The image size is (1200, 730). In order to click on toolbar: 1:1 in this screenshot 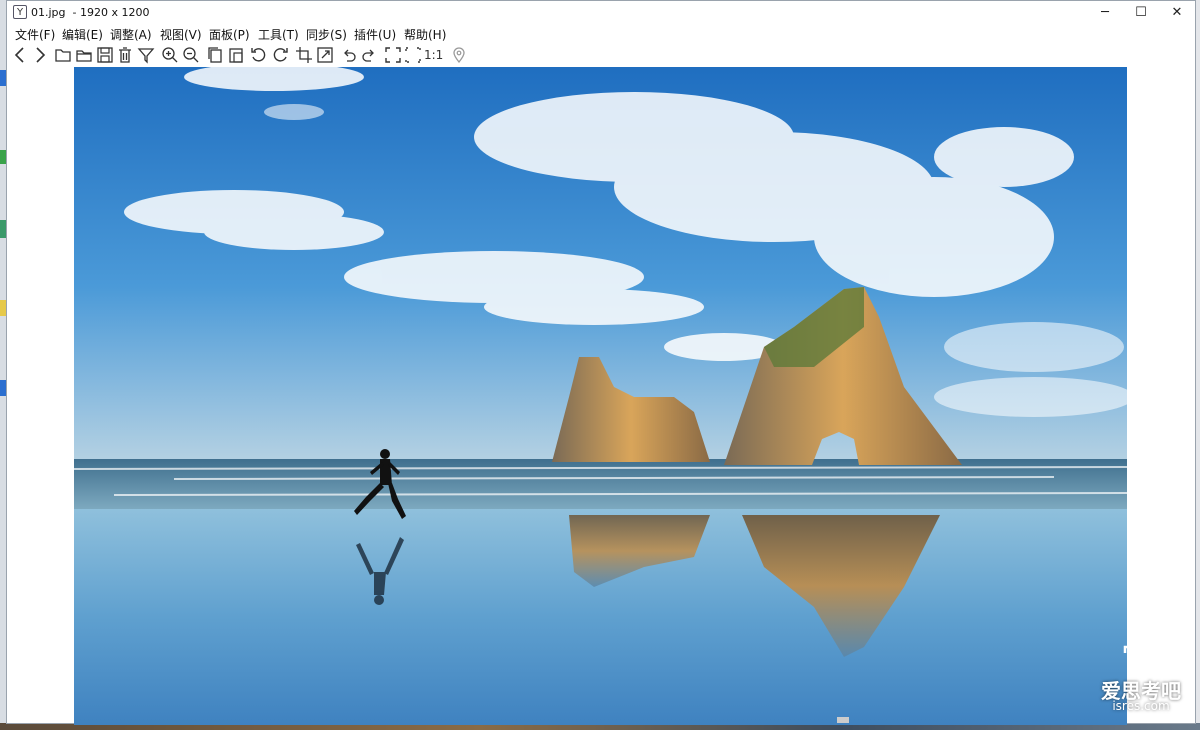, I will do `click(601, 55)`.